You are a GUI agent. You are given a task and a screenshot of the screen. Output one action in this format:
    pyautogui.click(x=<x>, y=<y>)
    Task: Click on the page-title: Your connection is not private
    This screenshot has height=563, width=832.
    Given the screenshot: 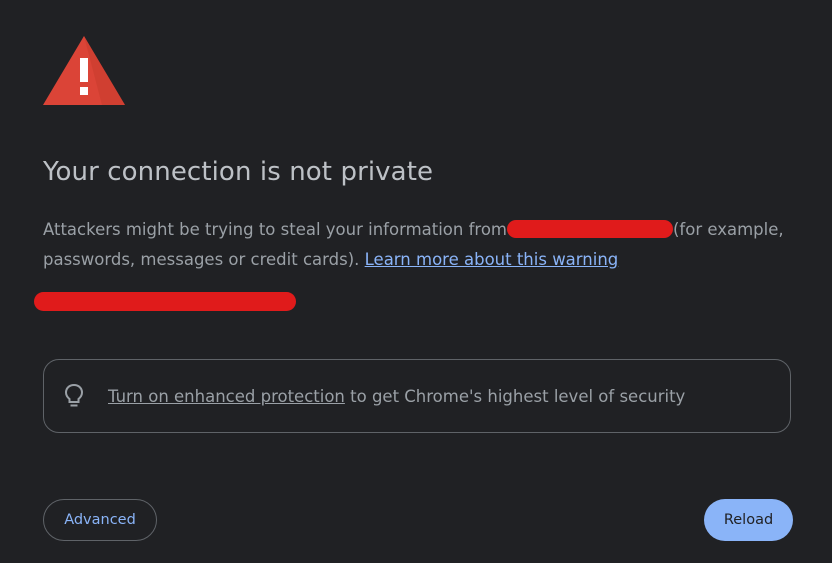 What is the action you would take?
    pyautogui.click(x=238, y=172)
    